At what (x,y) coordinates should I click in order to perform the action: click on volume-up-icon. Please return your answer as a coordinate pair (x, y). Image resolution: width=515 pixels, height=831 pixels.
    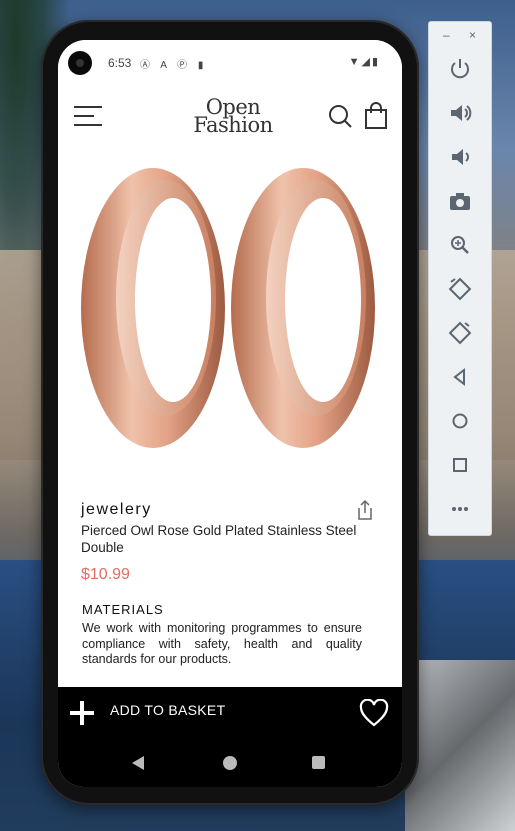
    Looking at the image, I should click on (460, 113).